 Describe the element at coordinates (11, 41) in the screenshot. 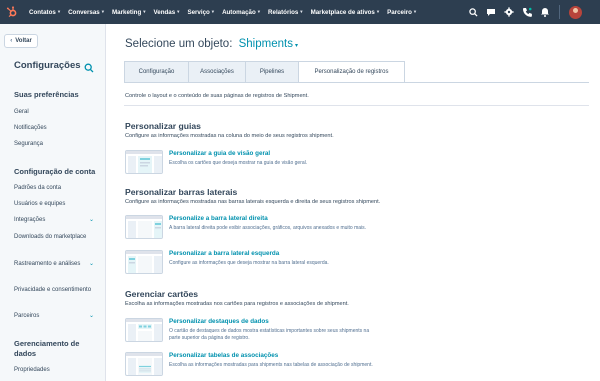

I see `chevron-left-icon: ‹` at that location.